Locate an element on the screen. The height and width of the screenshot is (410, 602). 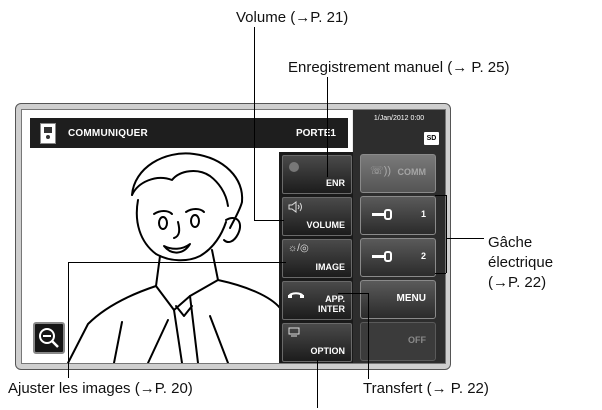
adjust-images-leader-v is located at coordinates (68, 320).